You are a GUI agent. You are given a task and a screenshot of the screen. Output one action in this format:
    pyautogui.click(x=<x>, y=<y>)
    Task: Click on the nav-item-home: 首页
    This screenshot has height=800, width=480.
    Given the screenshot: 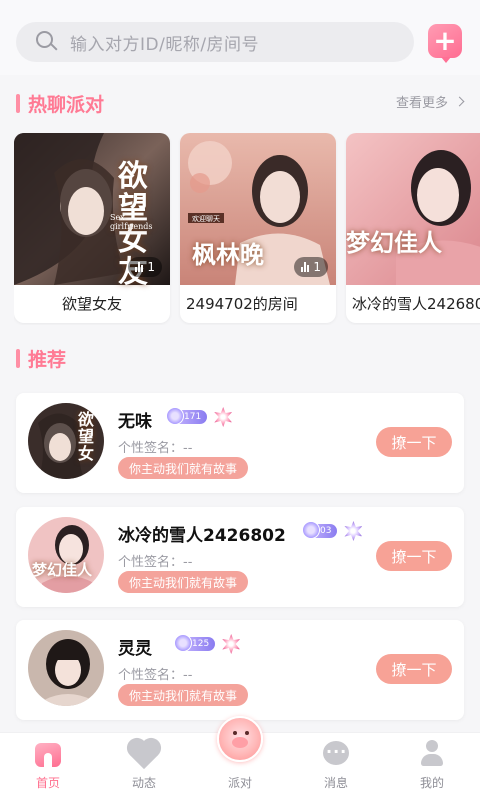 What is the action you would take?
    pyautogui.click(x=48, y=765)
    